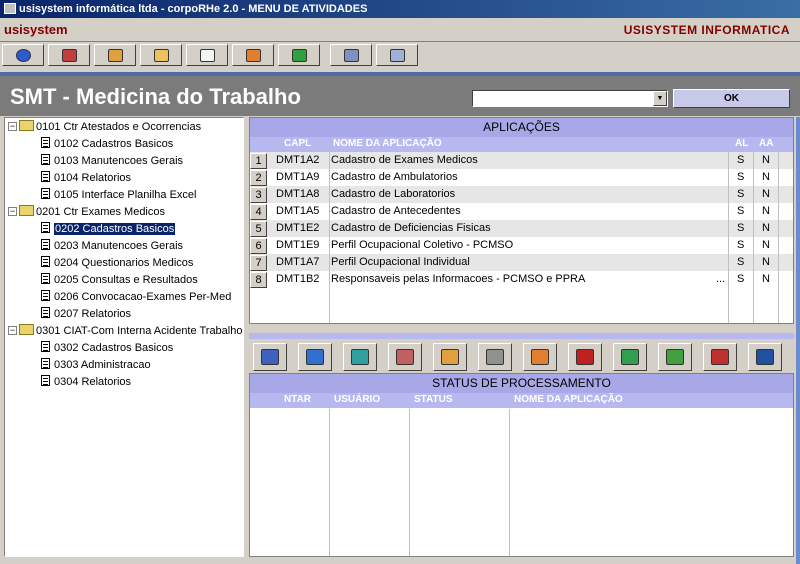 This screenshot has height=564, width=800. I want to click on col-nome-app: NOME DA APLICAÇÃO, so click(568, 399).